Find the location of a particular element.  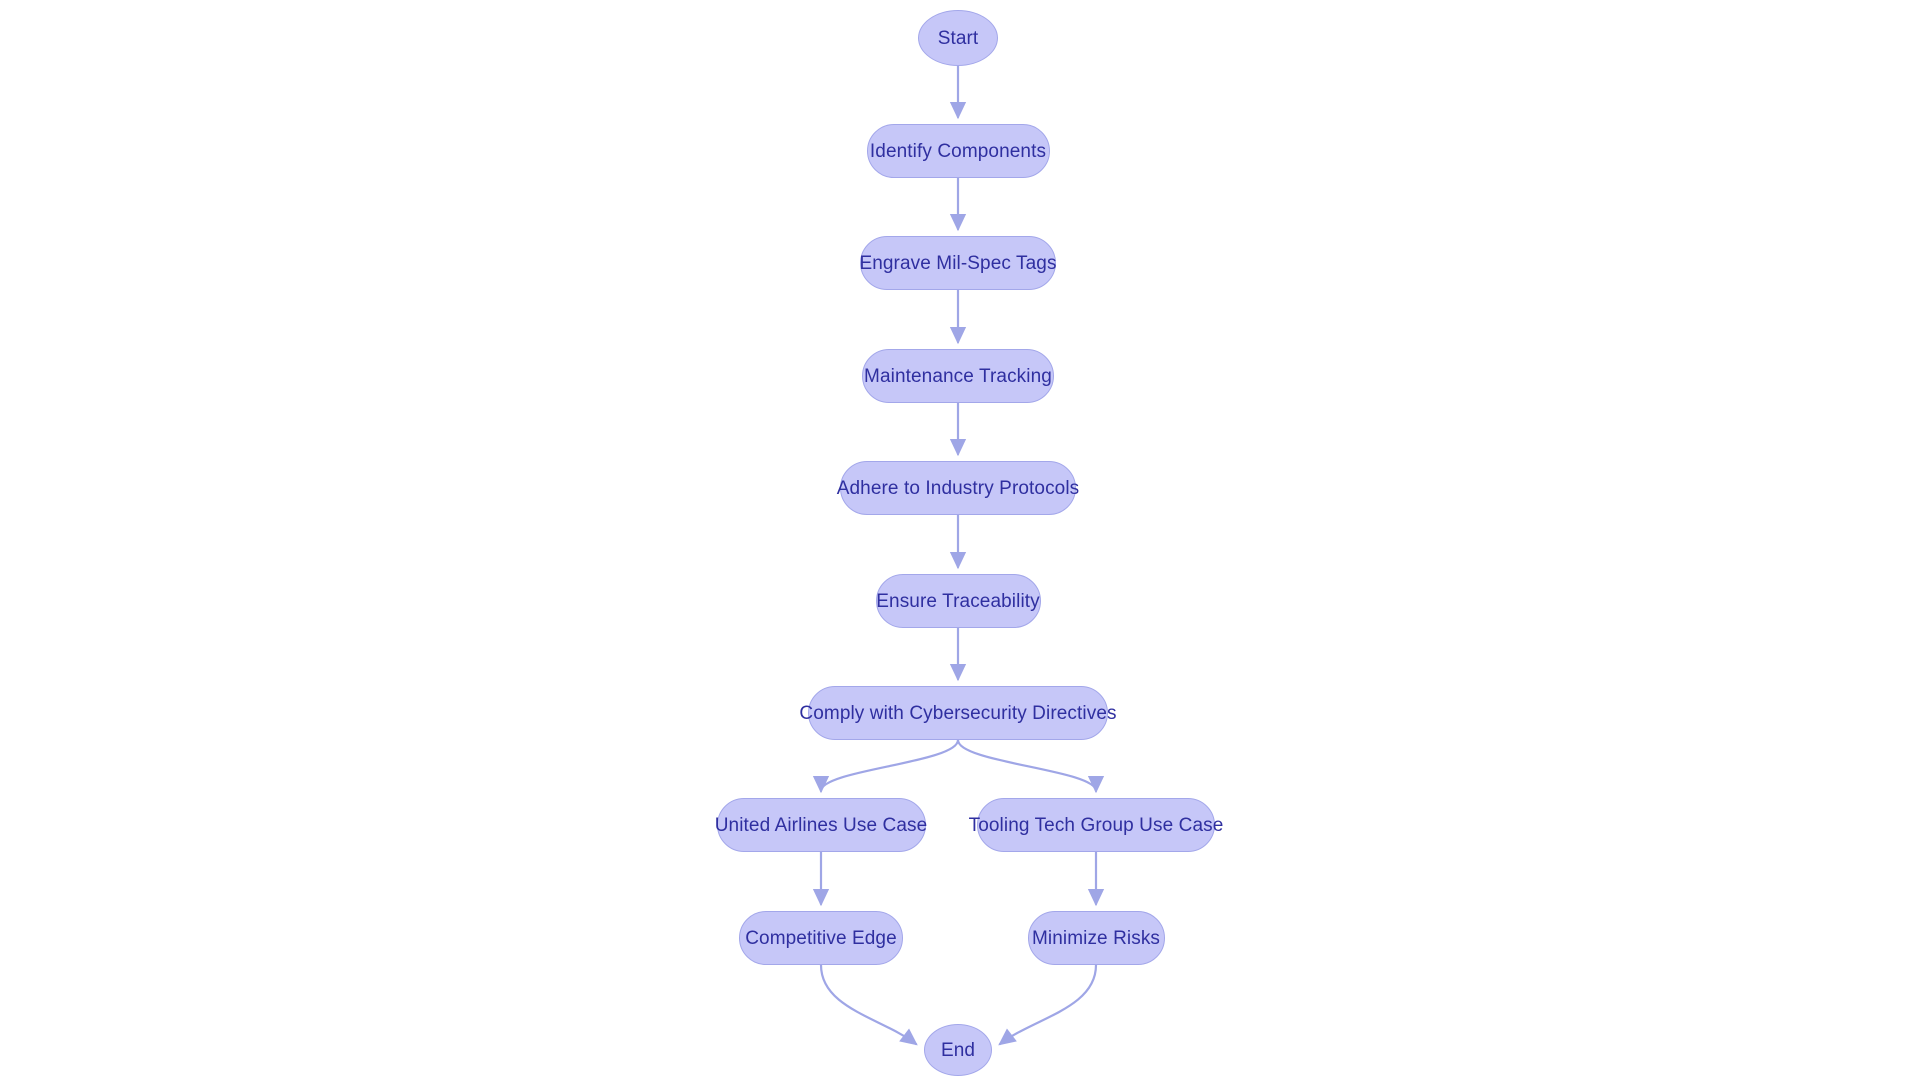

flow-node-label: Start is located at coordinates (958, 38).